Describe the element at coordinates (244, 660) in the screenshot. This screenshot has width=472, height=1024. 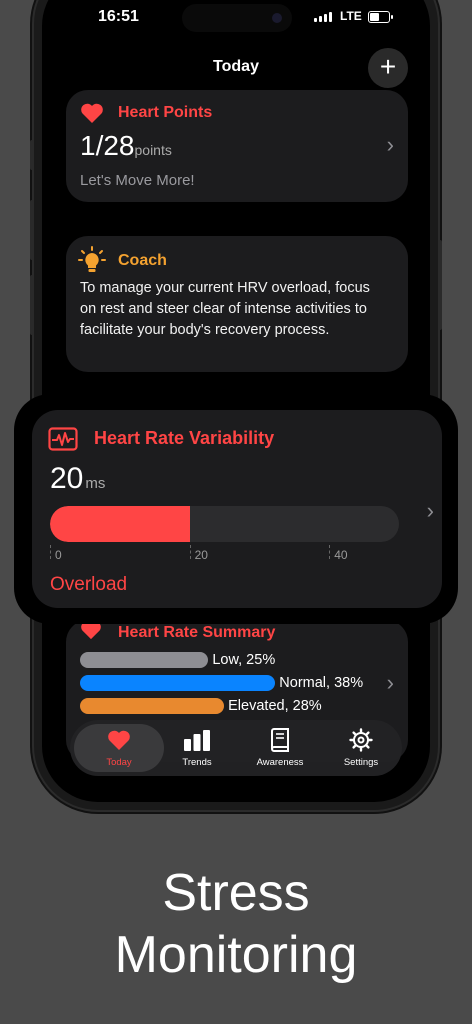
I see `summary-label: Low, 25%` at that location.